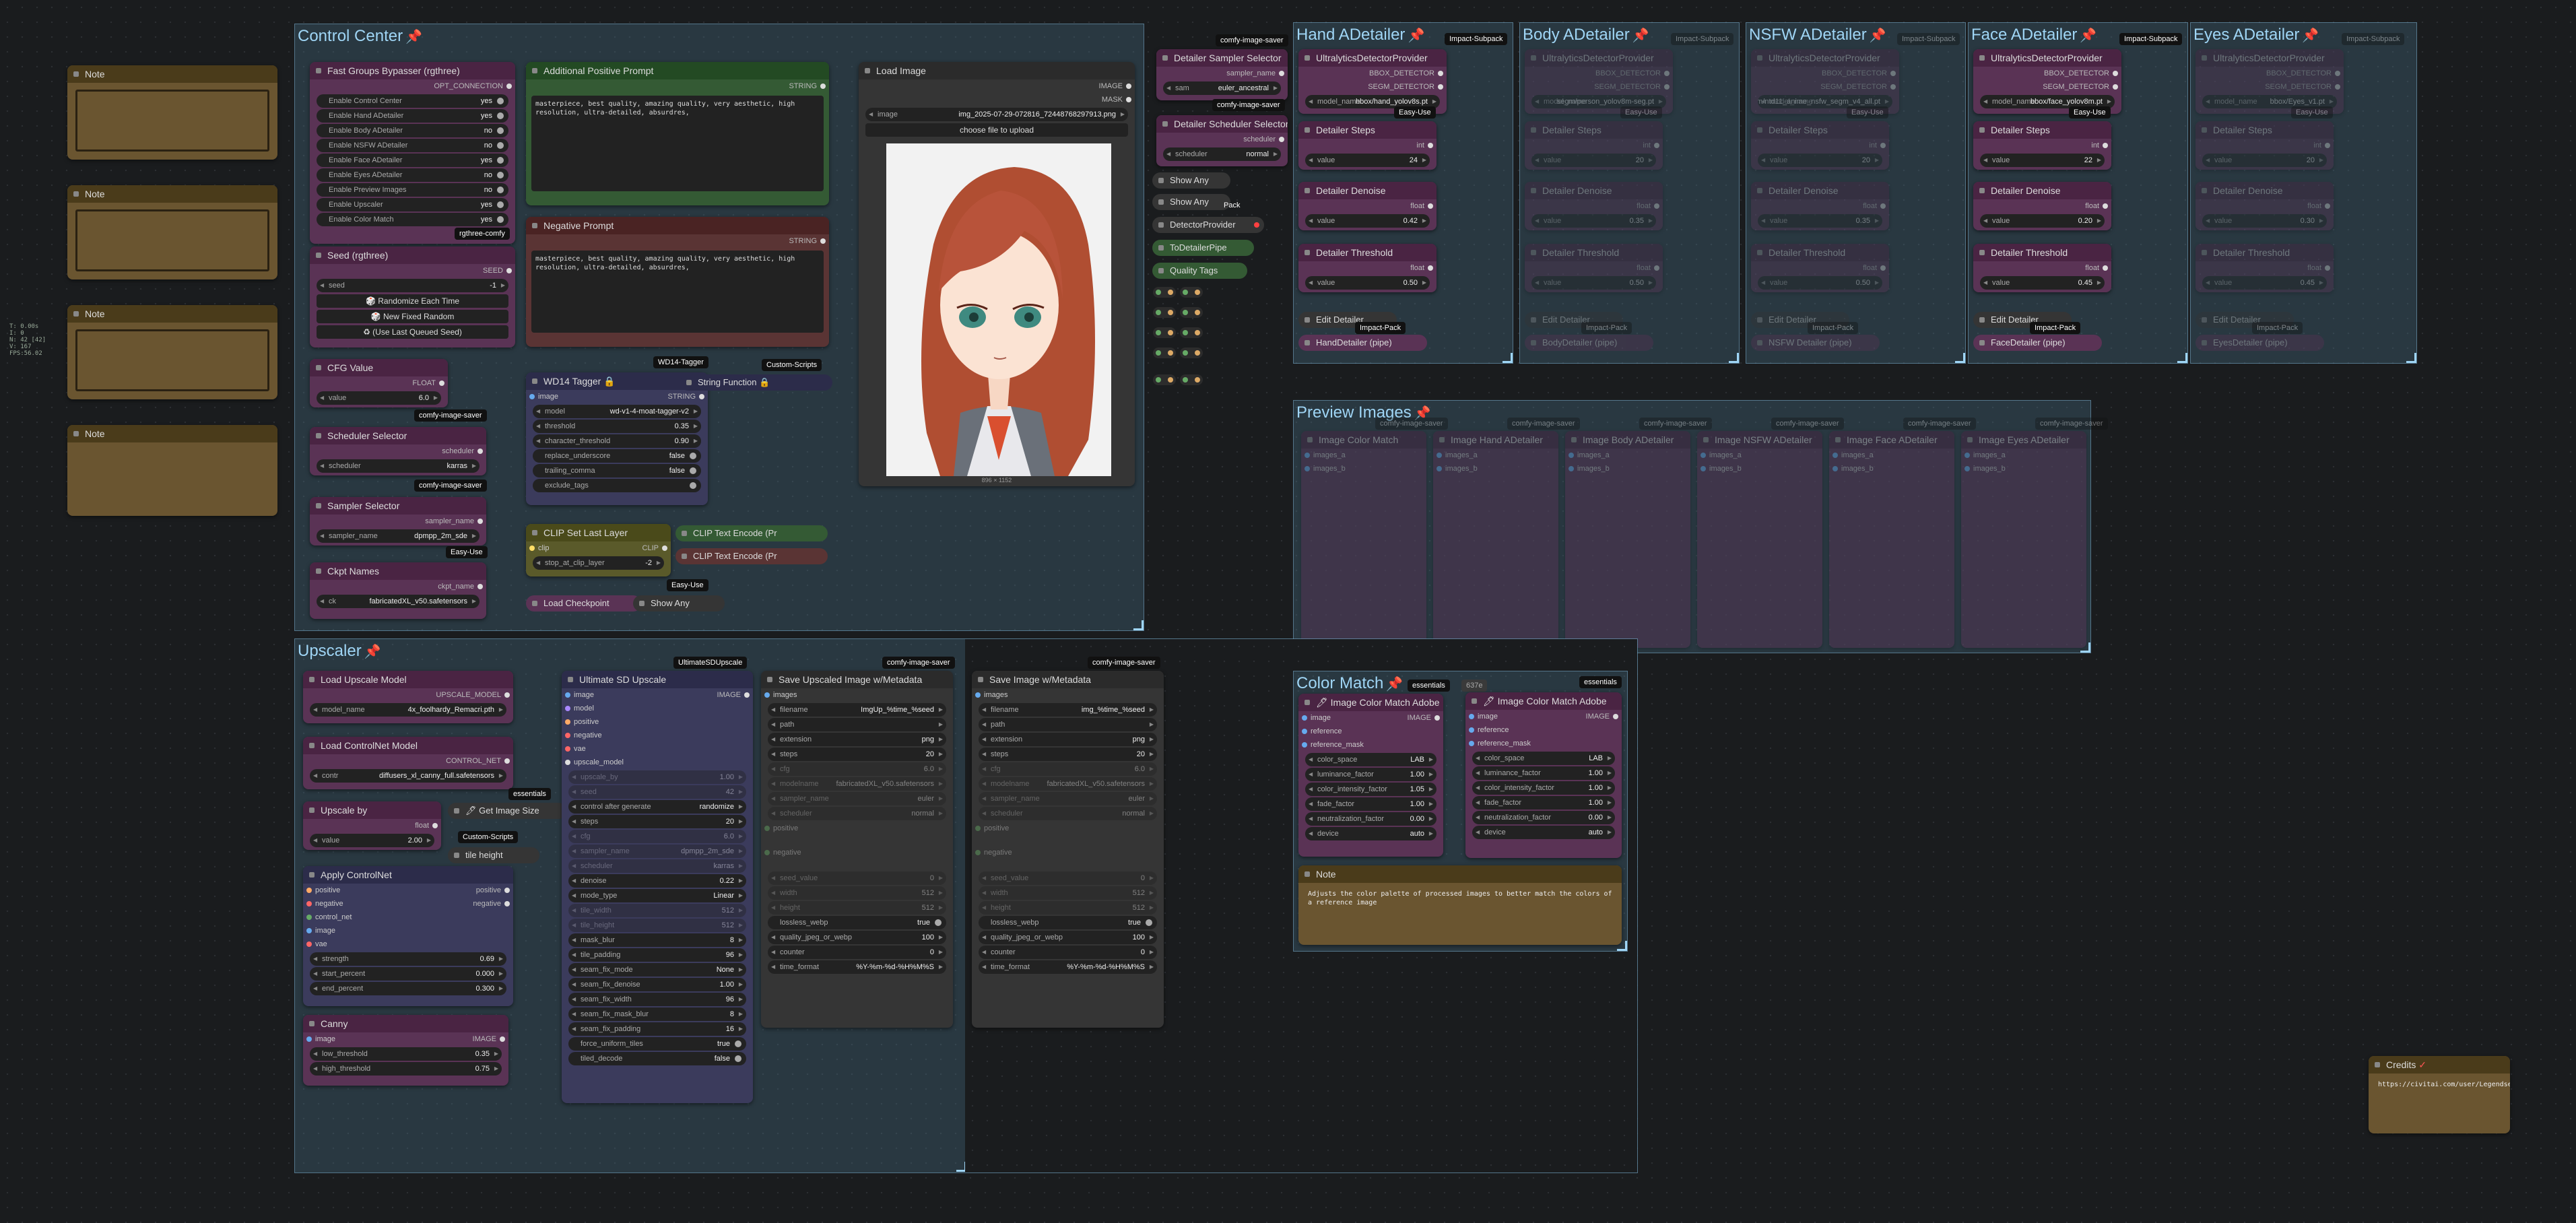 The image size is (2576, 1223). I want to click on detailer-value-node: Detailer Steps int value 22, so click(2042, 145).